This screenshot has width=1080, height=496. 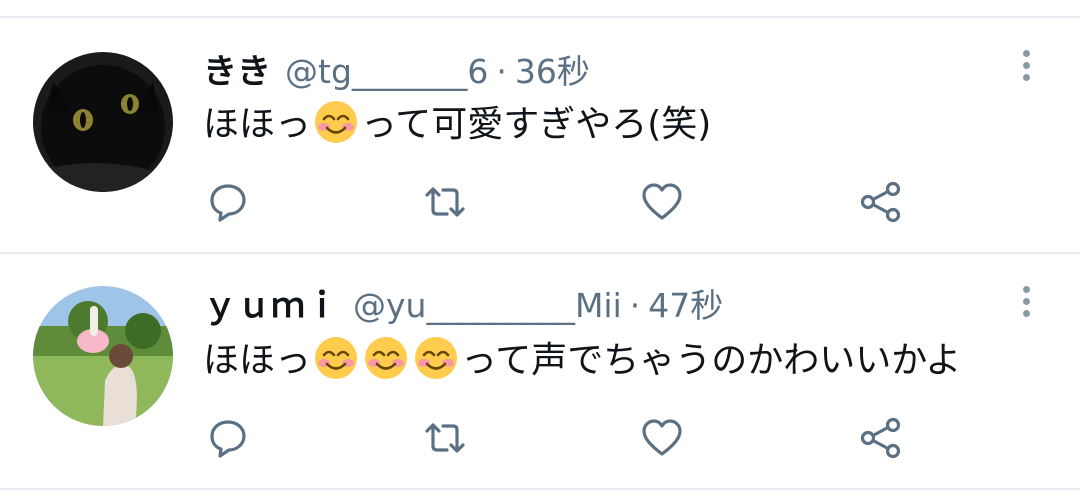 I want to click on display-name: ｙｕｍｉ, so click(x=271, y=306).